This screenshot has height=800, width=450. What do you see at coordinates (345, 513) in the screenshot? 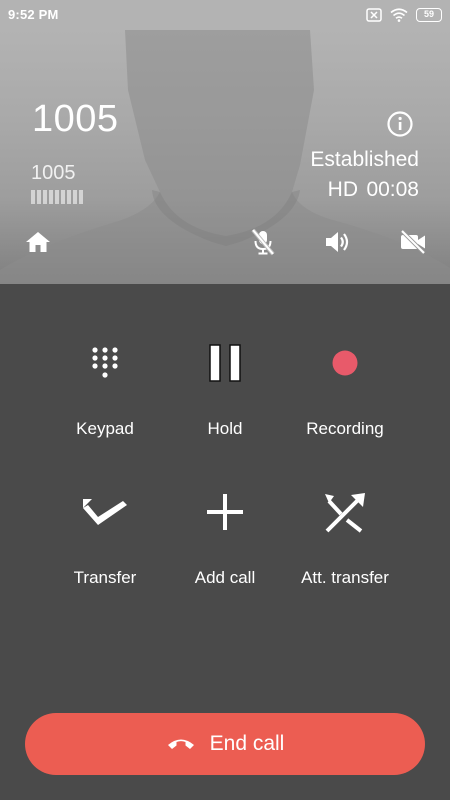
I see `attended-transfer-icon` at bounding box center [345, 513].